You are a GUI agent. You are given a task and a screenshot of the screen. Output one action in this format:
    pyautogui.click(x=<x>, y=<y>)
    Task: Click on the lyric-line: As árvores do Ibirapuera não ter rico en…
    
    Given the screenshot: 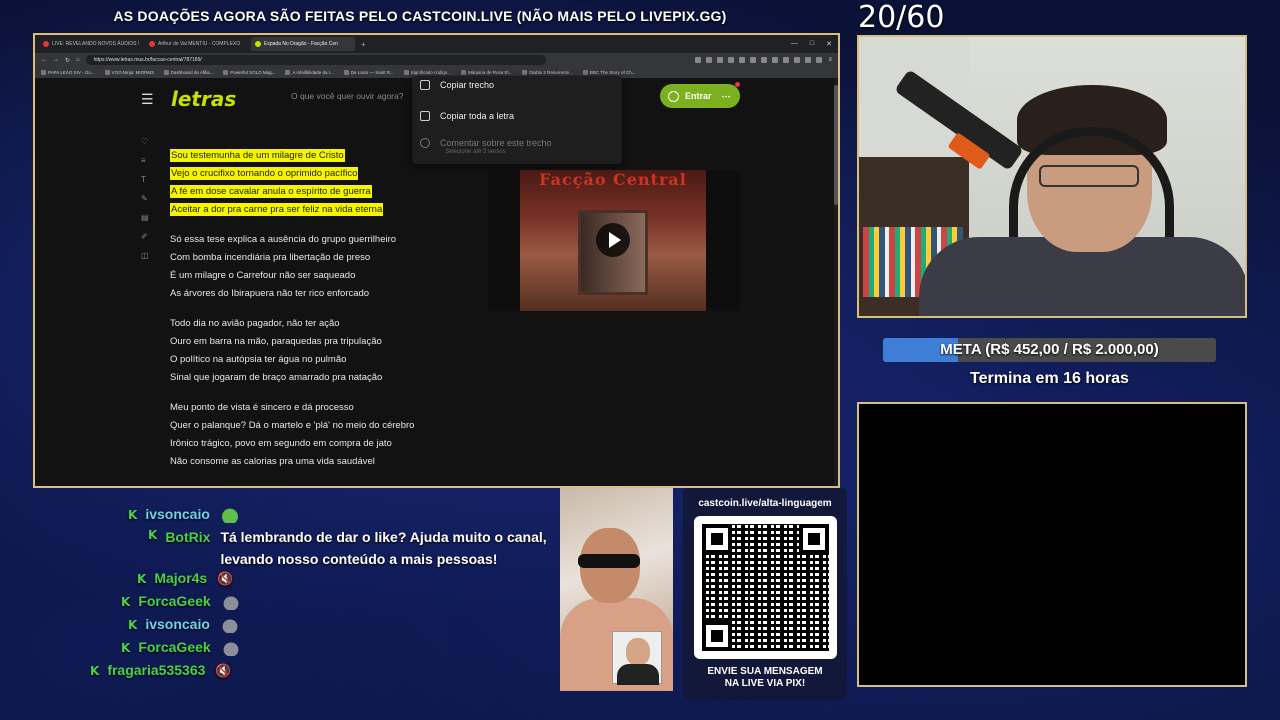 What is the action you would take?
    pyautogui.click(x=320, y=294)
    